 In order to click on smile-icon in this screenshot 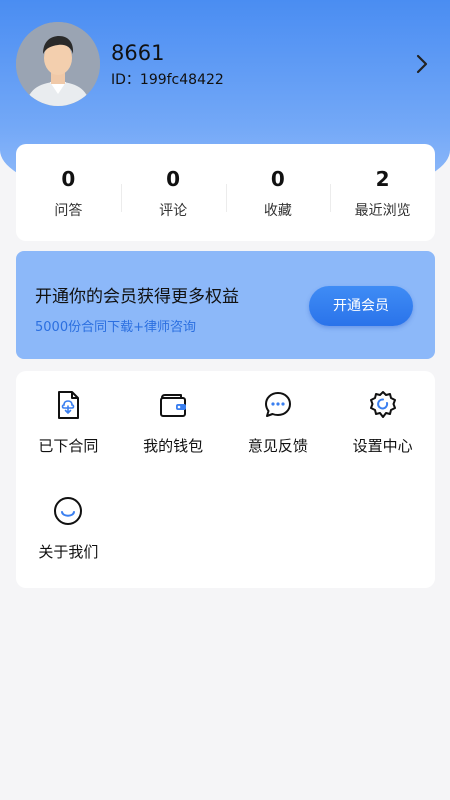, I will do `click(68, 511)`.